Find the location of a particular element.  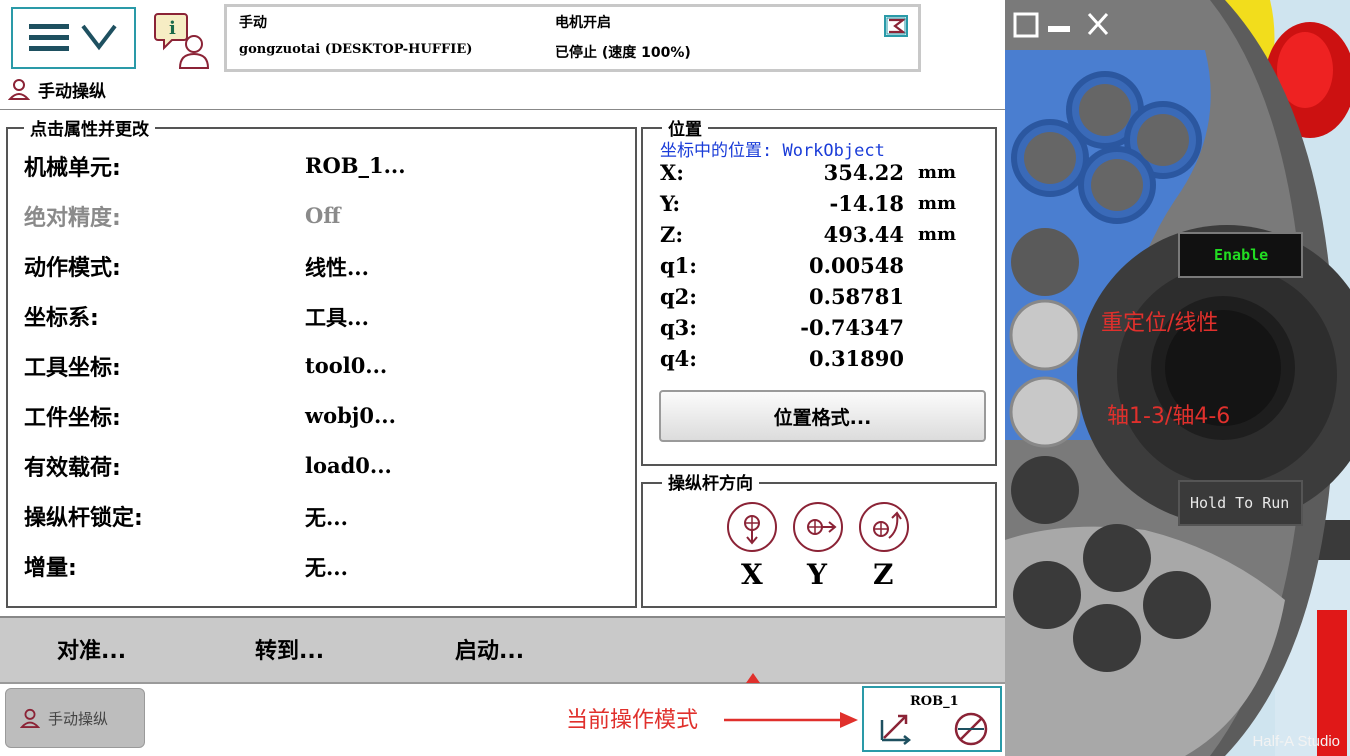

event-log-button: i is located at coordinates (183, 39).